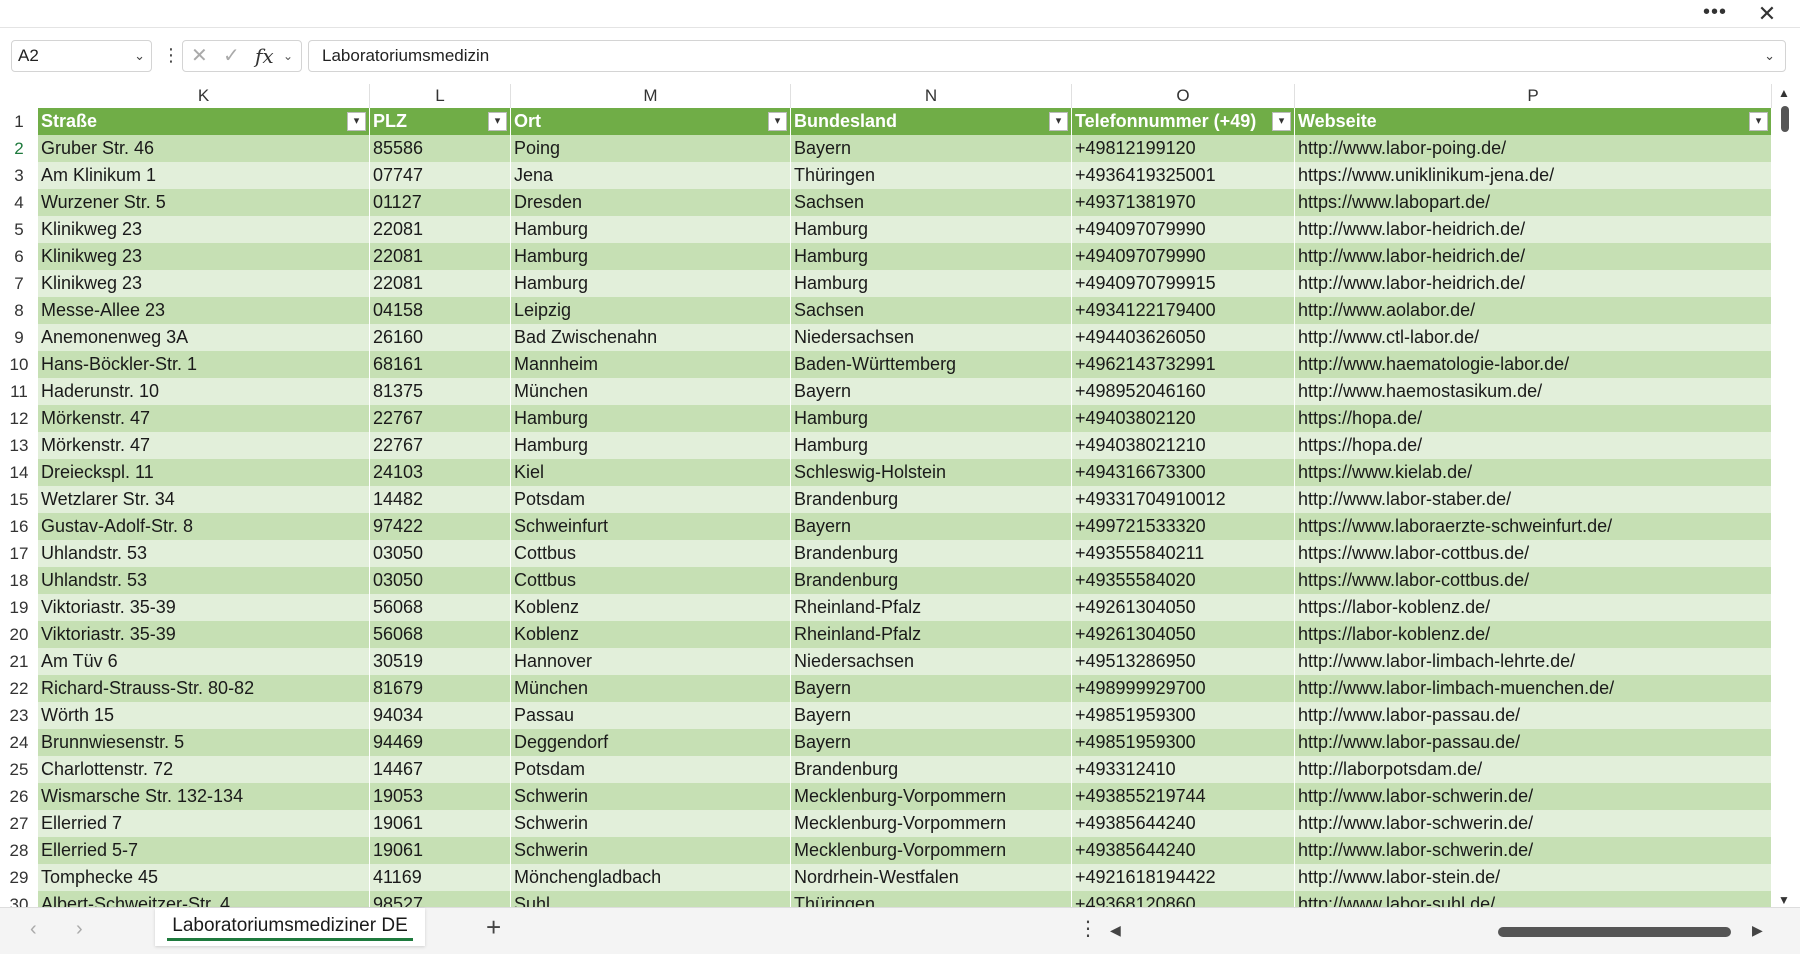 The height and width of the screenshot is (954, 1800). What do you see at coordinates (931, 445) in the screenshot?
I see `table-cell-bundesland: Hamburg` at bounding box center [931, 445].